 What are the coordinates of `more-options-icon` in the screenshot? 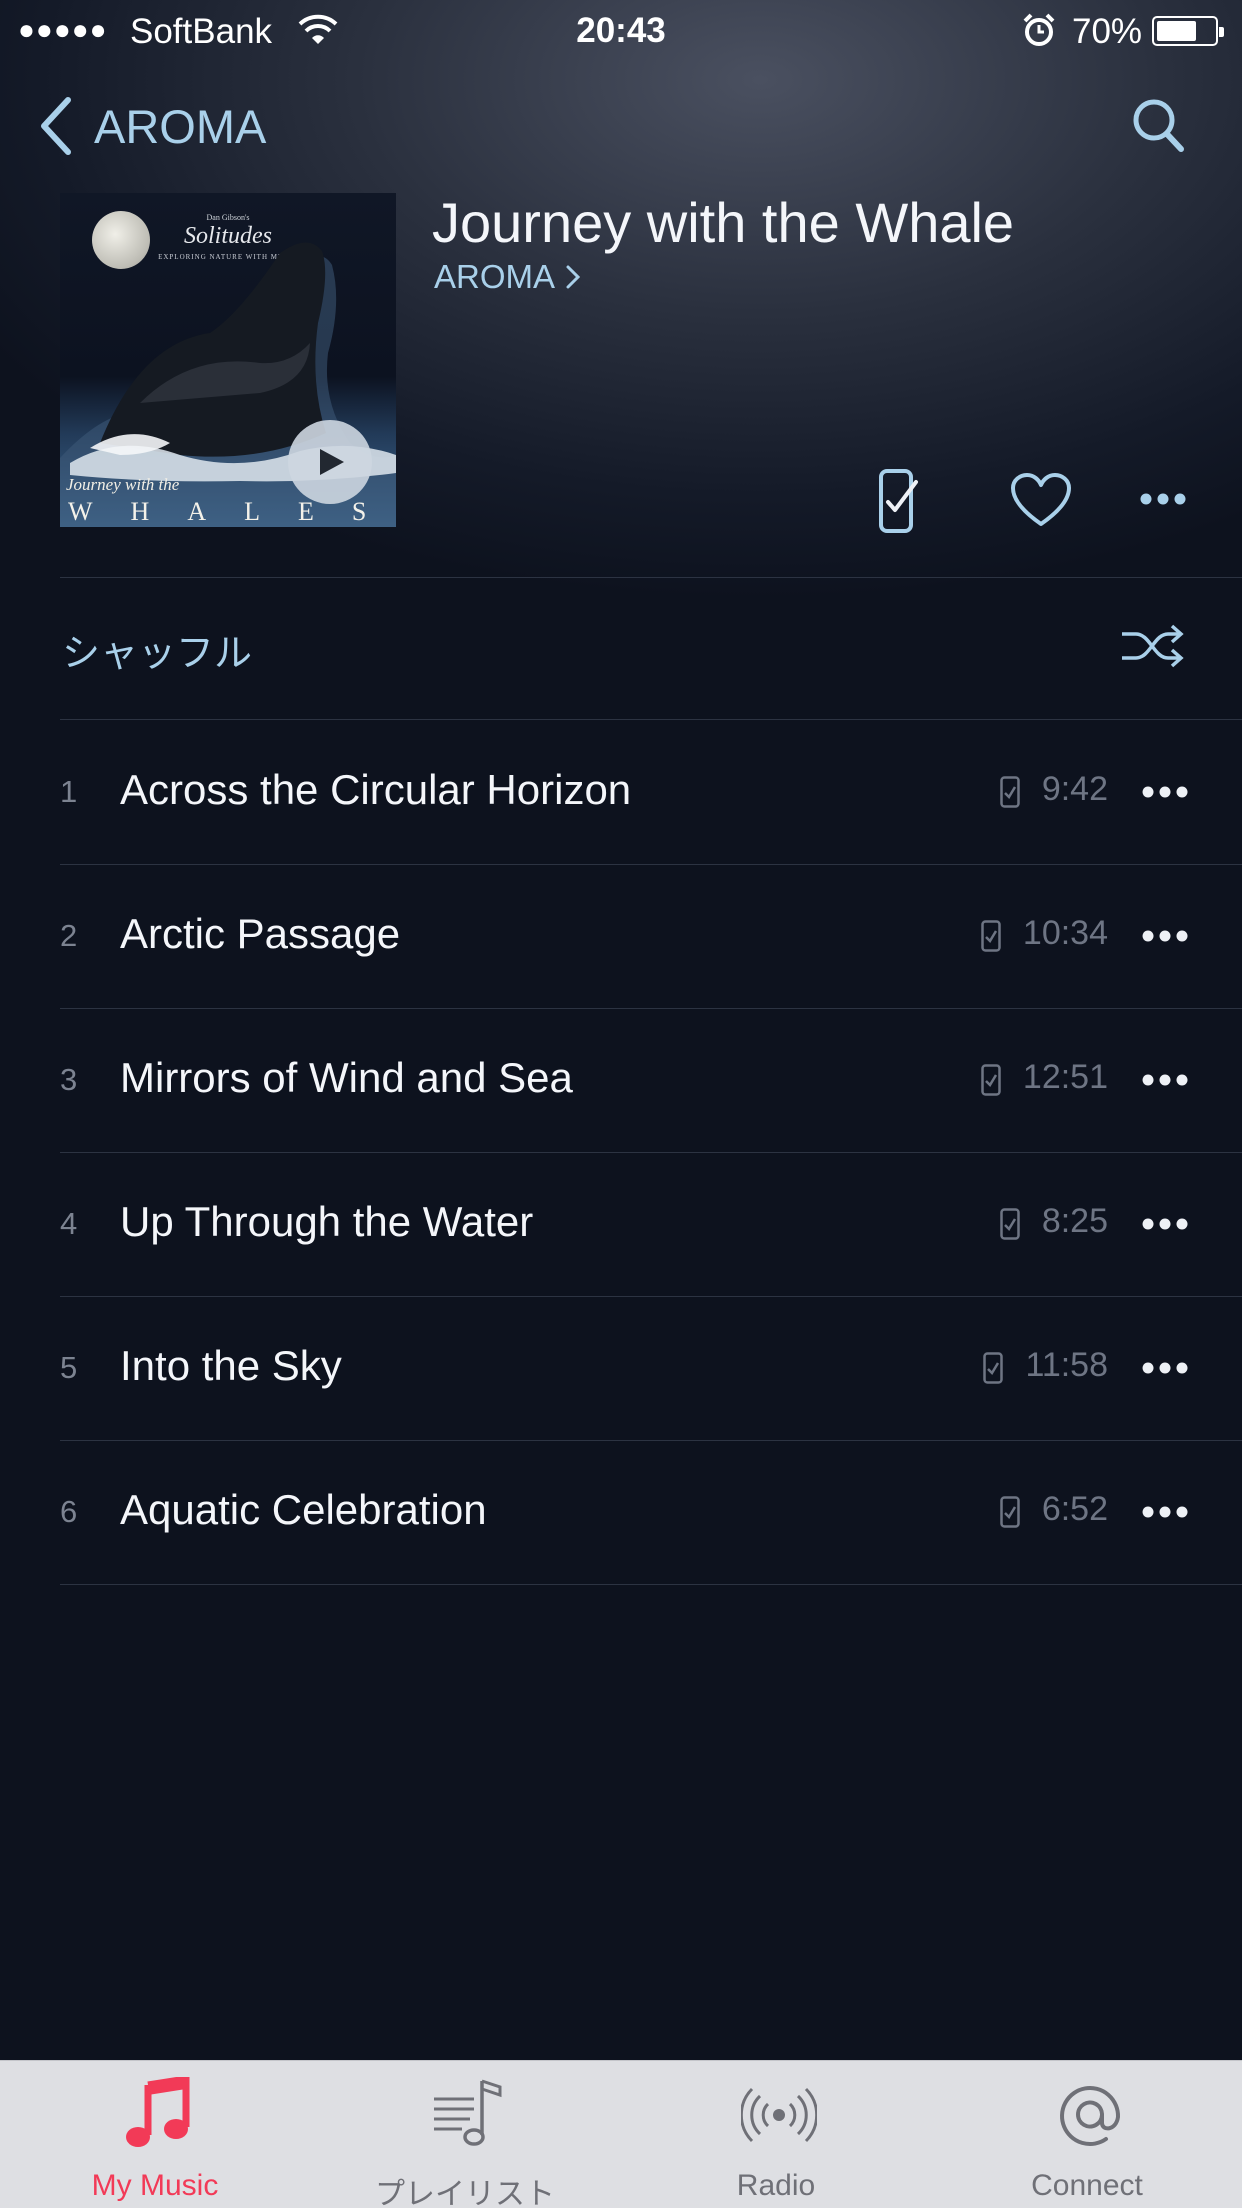 It's located at (1163, 499).